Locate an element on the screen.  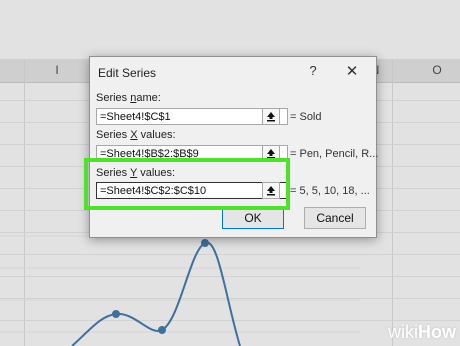
series-name-input: =Sheet4!$C$1 is located at coordinates (192, 116).